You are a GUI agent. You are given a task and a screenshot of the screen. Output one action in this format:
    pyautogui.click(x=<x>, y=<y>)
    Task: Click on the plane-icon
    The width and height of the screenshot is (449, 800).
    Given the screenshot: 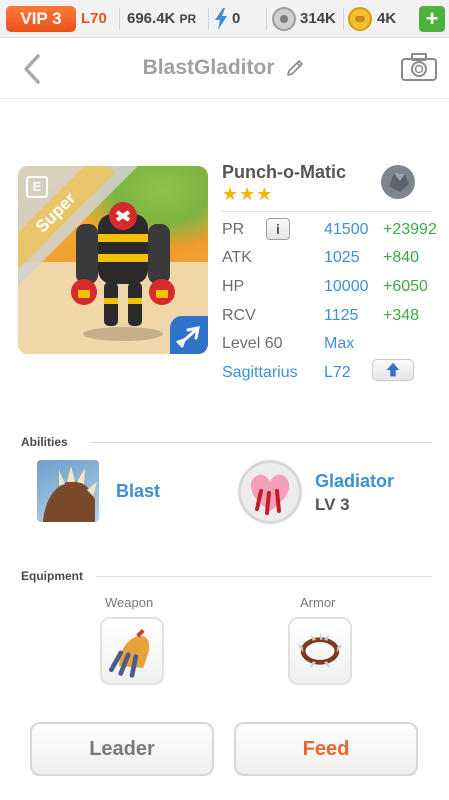 What is the action you would take?
    pyautogui.click(x=188, y=337)
    